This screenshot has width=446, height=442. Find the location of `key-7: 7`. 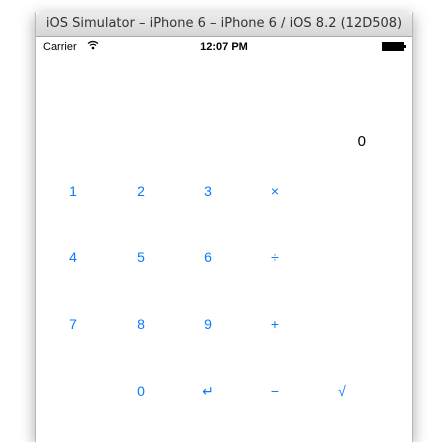

key-7: 7 is located at coordinates (73, 324).